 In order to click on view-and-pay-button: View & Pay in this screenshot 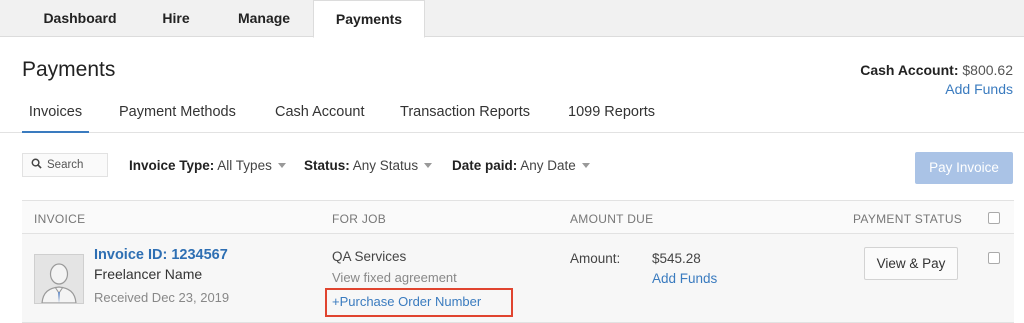, I will do `click(911, 263)`.